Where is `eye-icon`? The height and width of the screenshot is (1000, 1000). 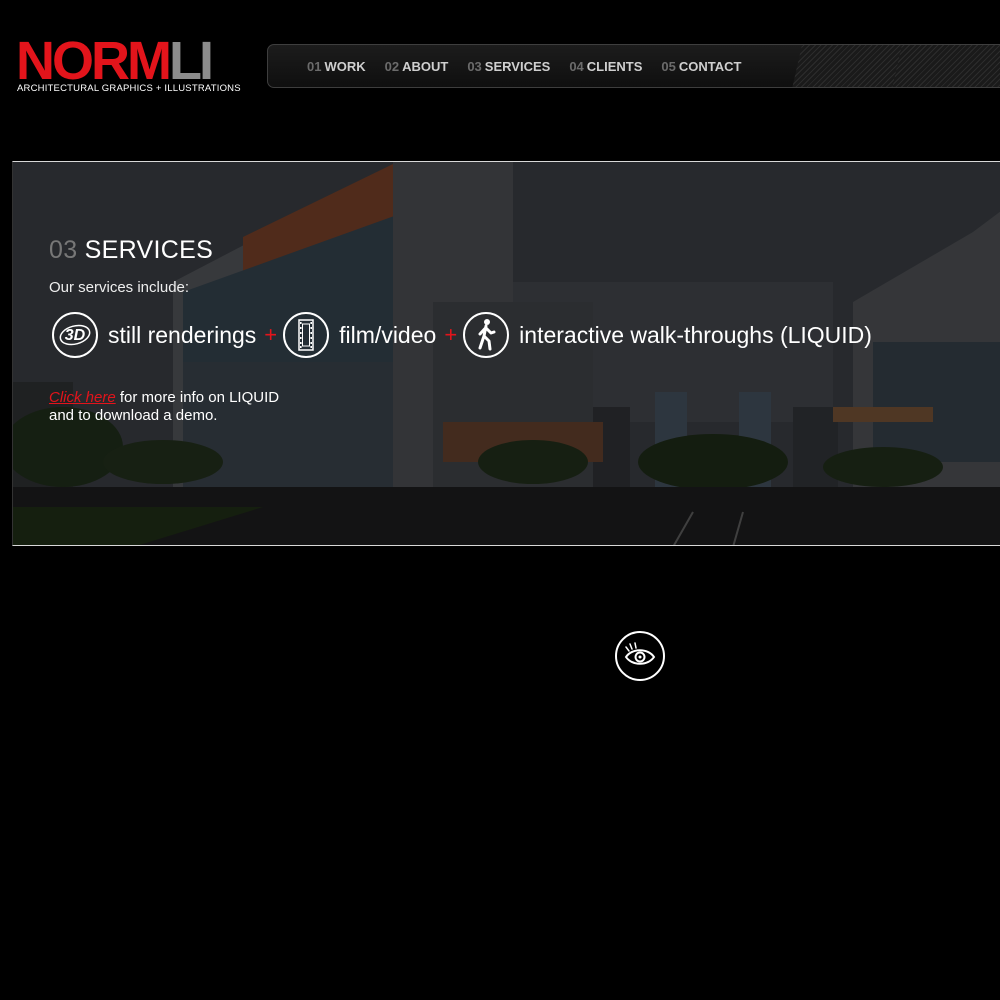
eye-icon is located at coordinates (640, 656).